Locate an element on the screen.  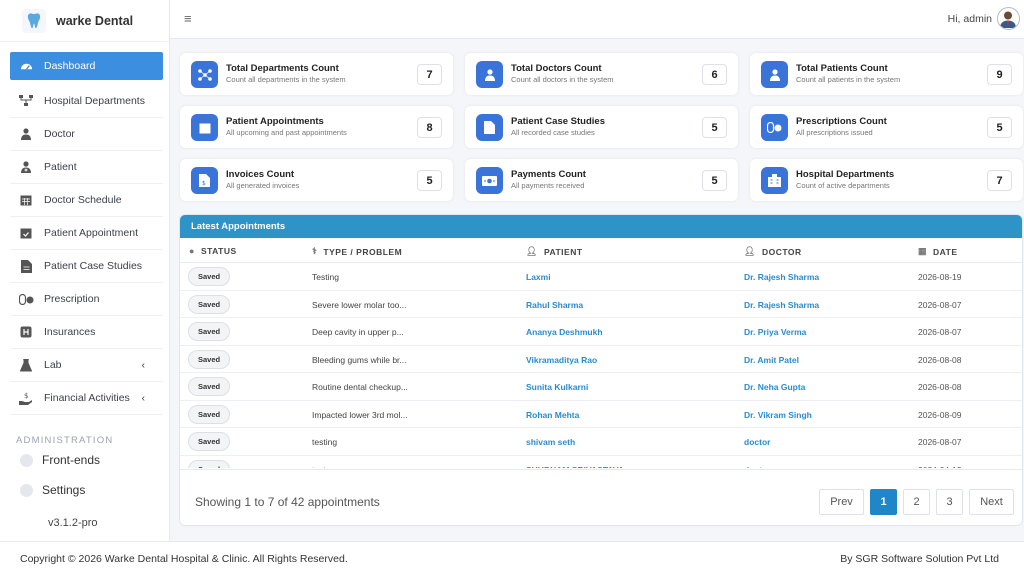
patient-link: Sunita Kulkarni is located at coordinates (557, 387).